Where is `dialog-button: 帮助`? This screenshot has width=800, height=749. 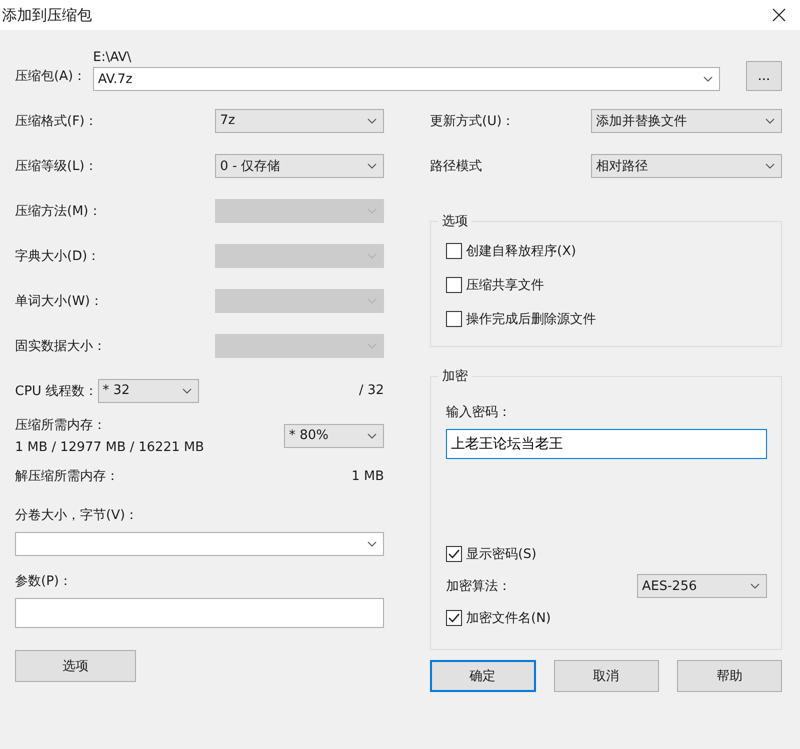 dialog-button: 帮助 is located at coordinates (729, 676).